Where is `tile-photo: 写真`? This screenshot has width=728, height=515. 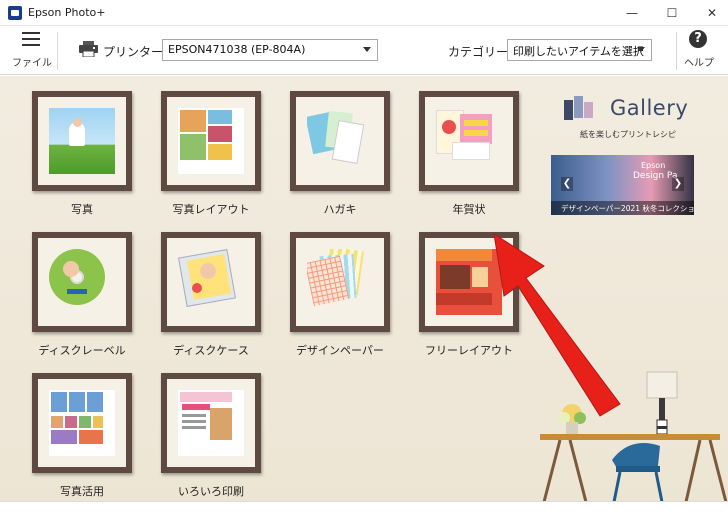 tile-photo: 写真 is located at coordinates (82, 153).